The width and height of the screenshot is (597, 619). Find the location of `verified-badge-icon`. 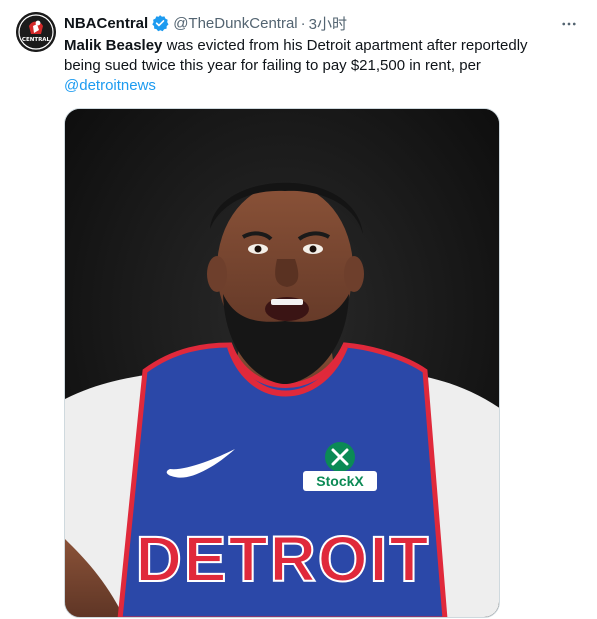

verified-badge-icon is located at coordinates (160, 23).